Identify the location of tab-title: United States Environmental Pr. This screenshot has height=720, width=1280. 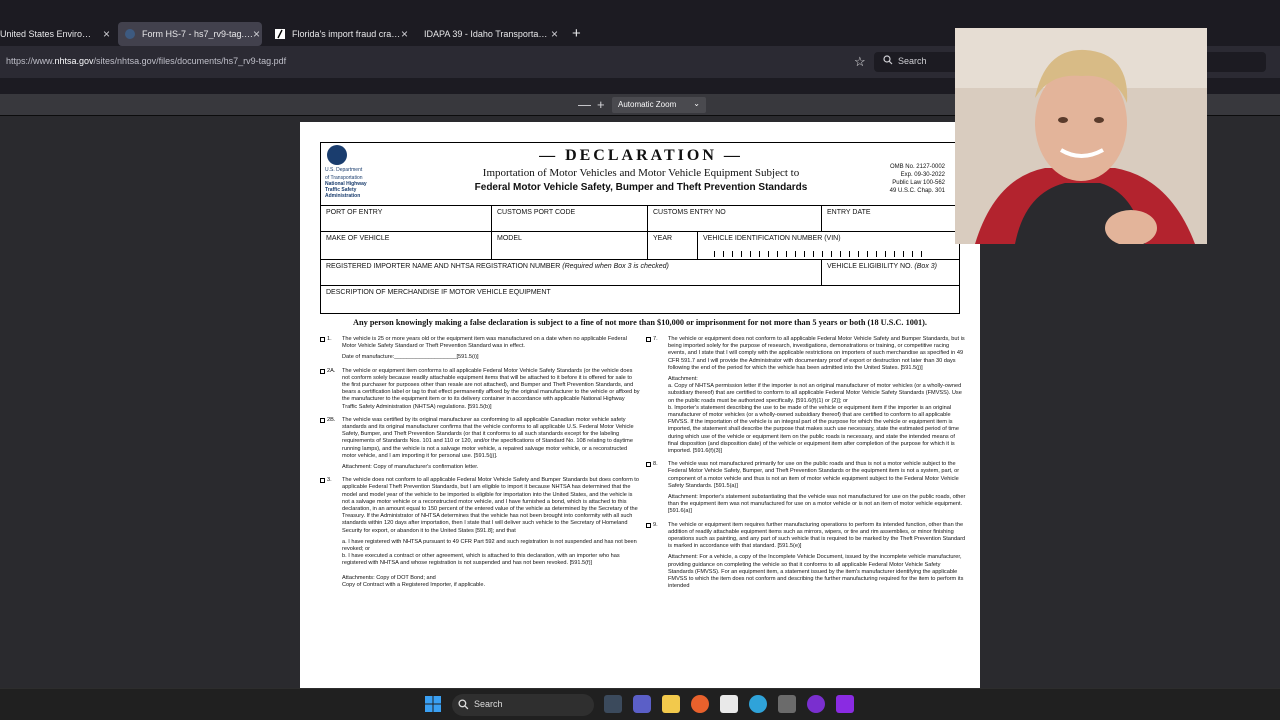
(48, 34).